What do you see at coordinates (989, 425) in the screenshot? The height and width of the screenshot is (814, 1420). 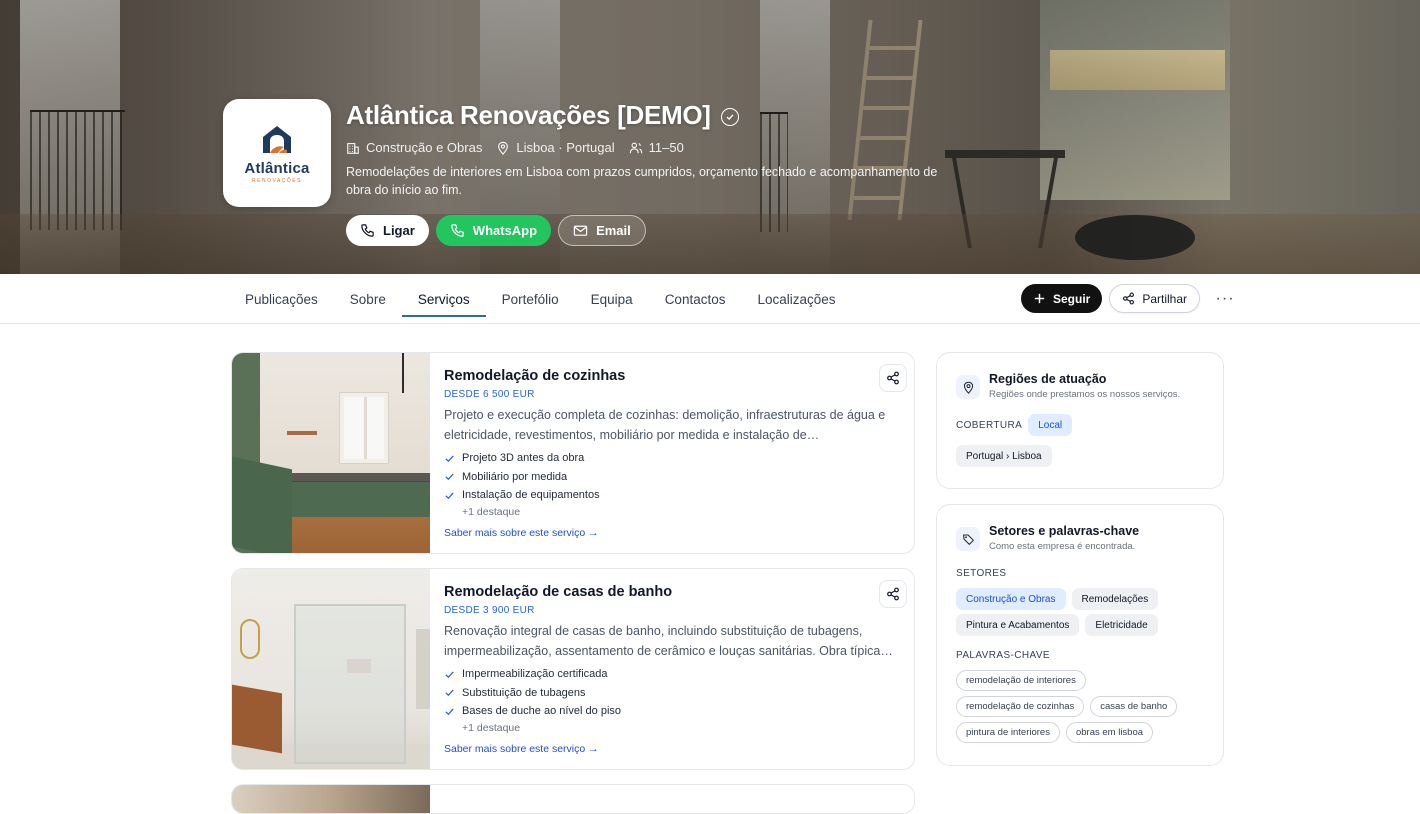 I see `coverage-label: COBERTURA` at bounding box center [989, 425].